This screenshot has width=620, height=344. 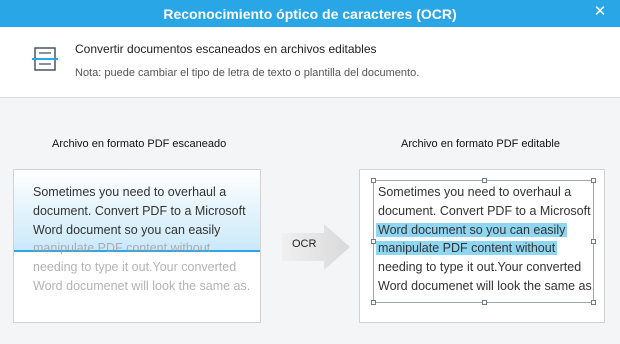 What do you see at coordinates (304, 244) in the screenshot?
I see `ocr-label: OCR` at bounding box center [304, 244].